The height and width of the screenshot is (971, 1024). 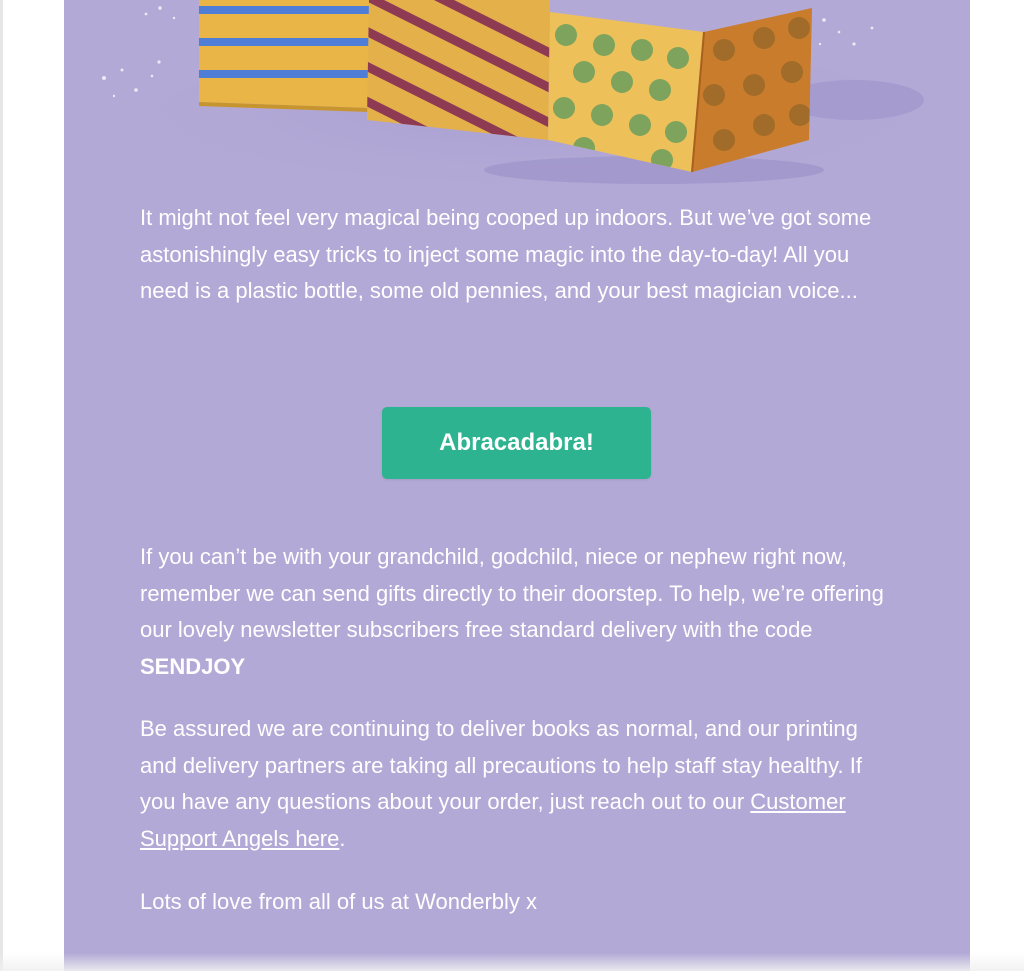 What do you see at coordinates (342, 838) in the screenshot?
I see `assurance-suffix: .` at bounding box center [342, 838].